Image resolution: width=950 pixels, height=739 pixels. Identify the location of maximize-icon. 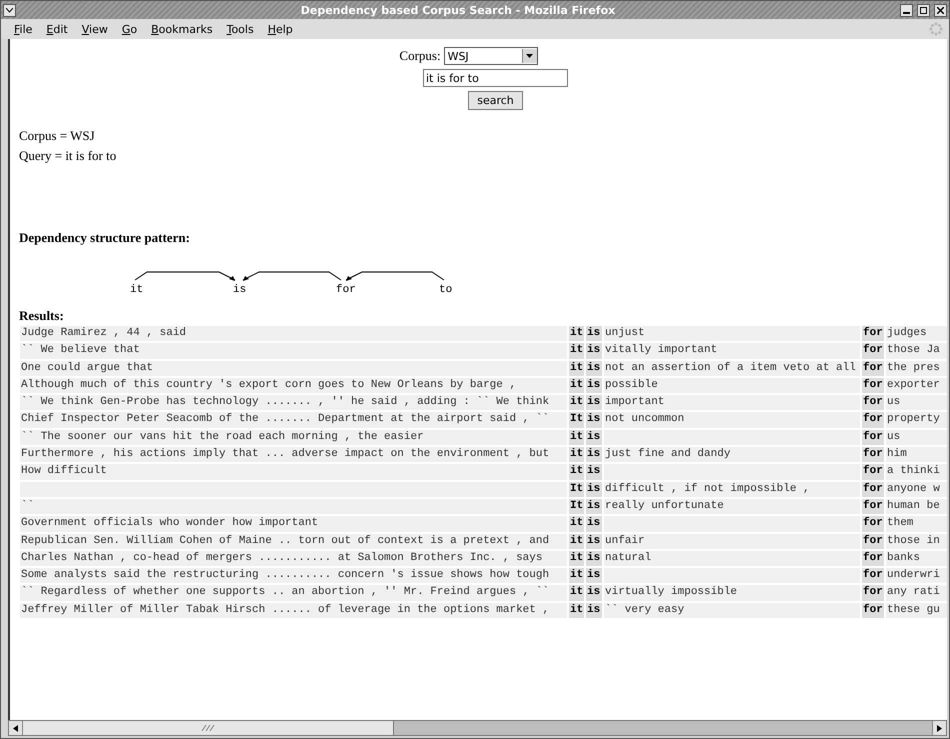
(923, 10).